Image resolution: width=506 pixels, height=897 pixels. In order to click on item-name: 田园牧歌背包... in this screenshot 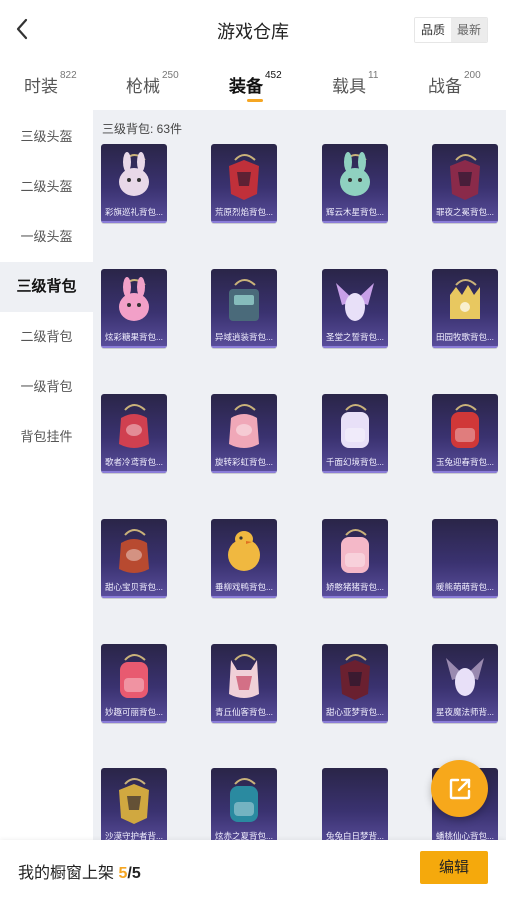, I will do `click(465, 337)`.